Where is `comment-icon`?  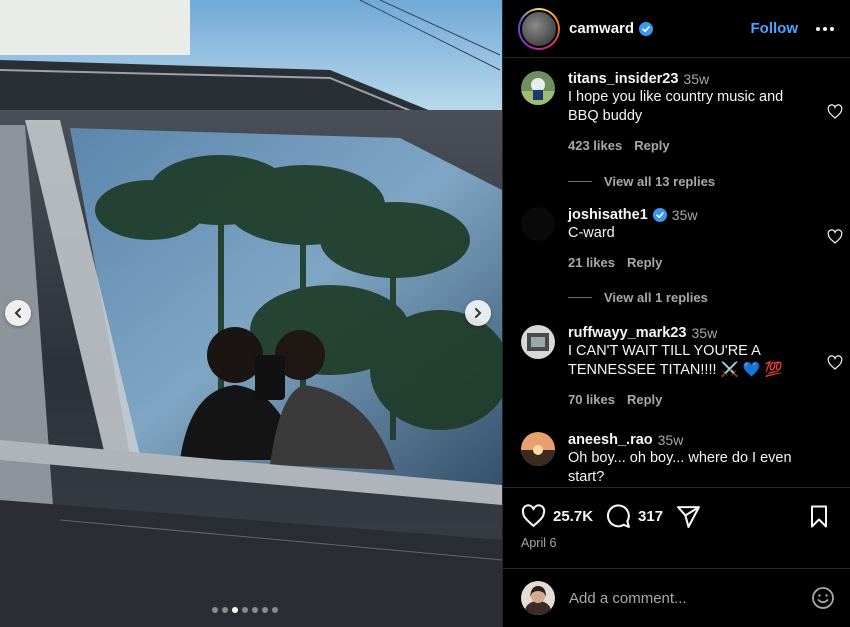 comment-icon is located at coordinates (618, 516).